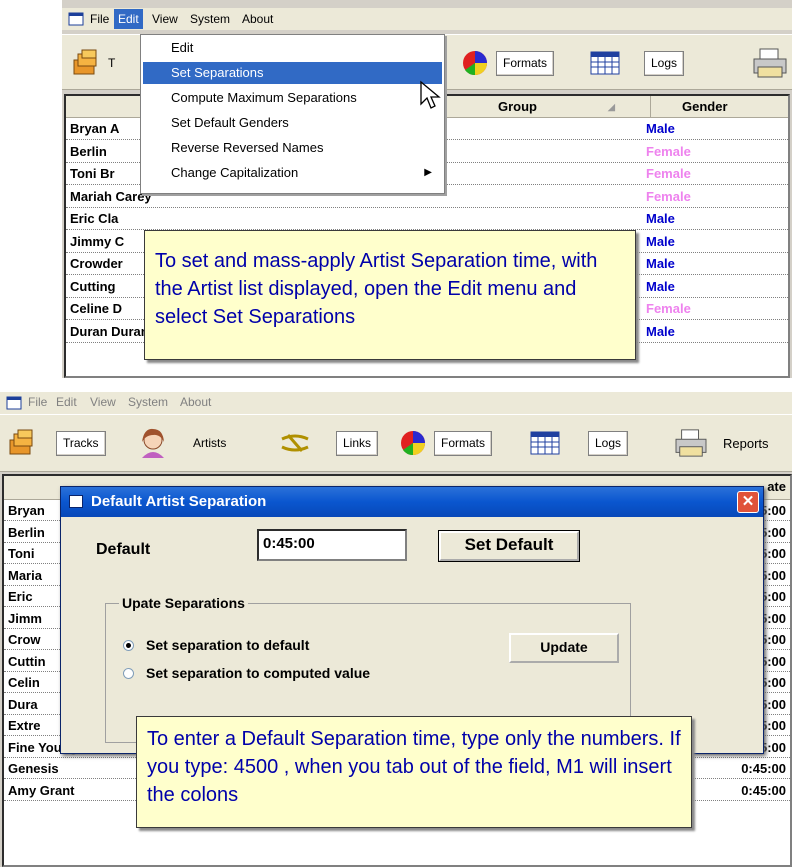  What do you see at coordinates (112, 63) in the screenshot?
I see `tracks-label: T` at bounding box center [112, 63].